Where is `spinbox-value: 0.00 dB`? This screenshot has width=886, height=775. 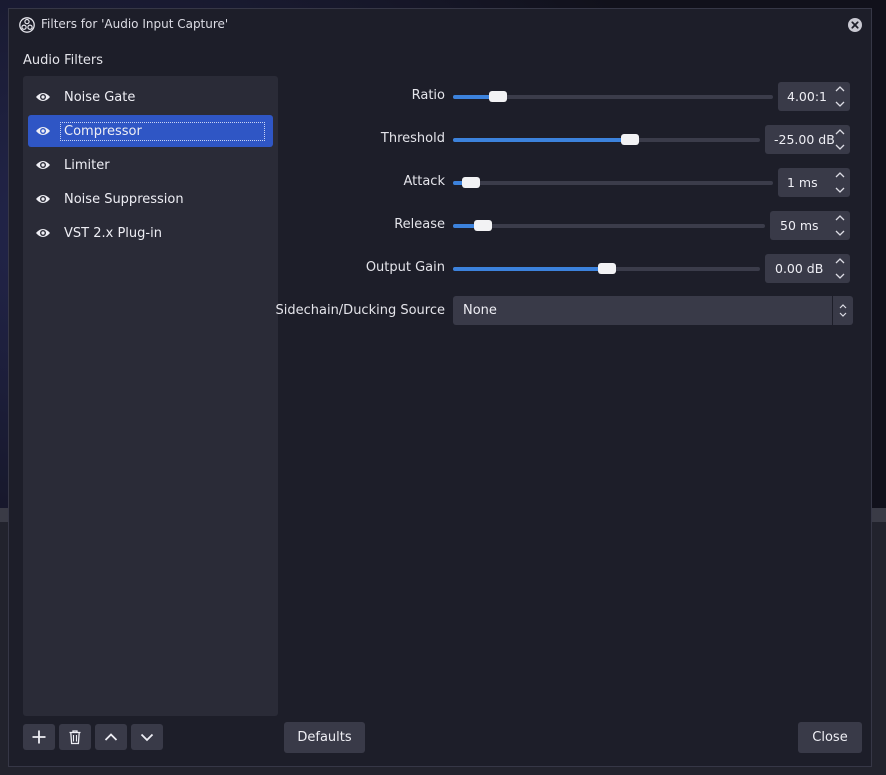
spinbox-value: 0.00 dB is located at coordinates (799, 268).